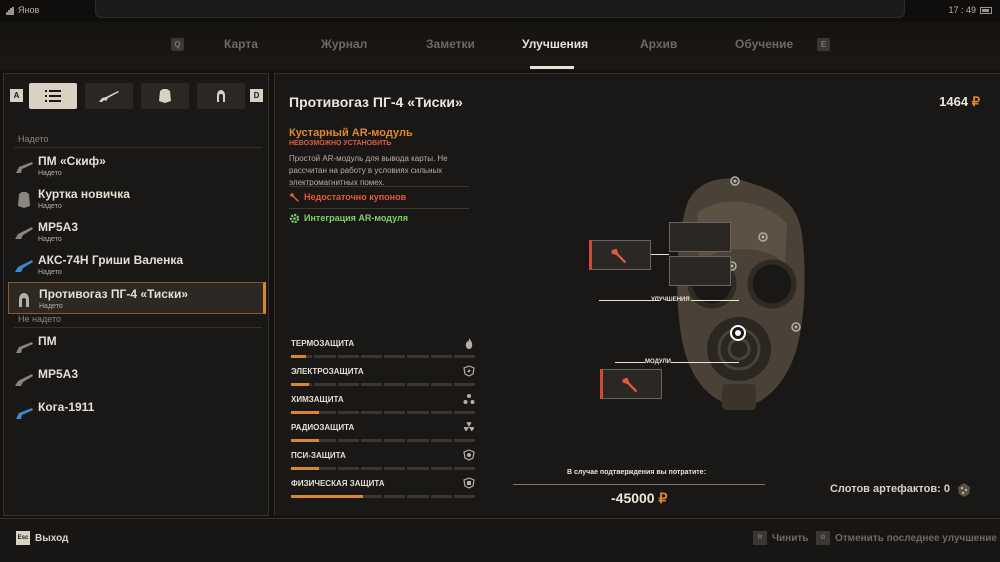  What do you see at coordinates (137, 346) in the screenshot?
I see `list-item: ПМ` at bounding box center [137, 346].